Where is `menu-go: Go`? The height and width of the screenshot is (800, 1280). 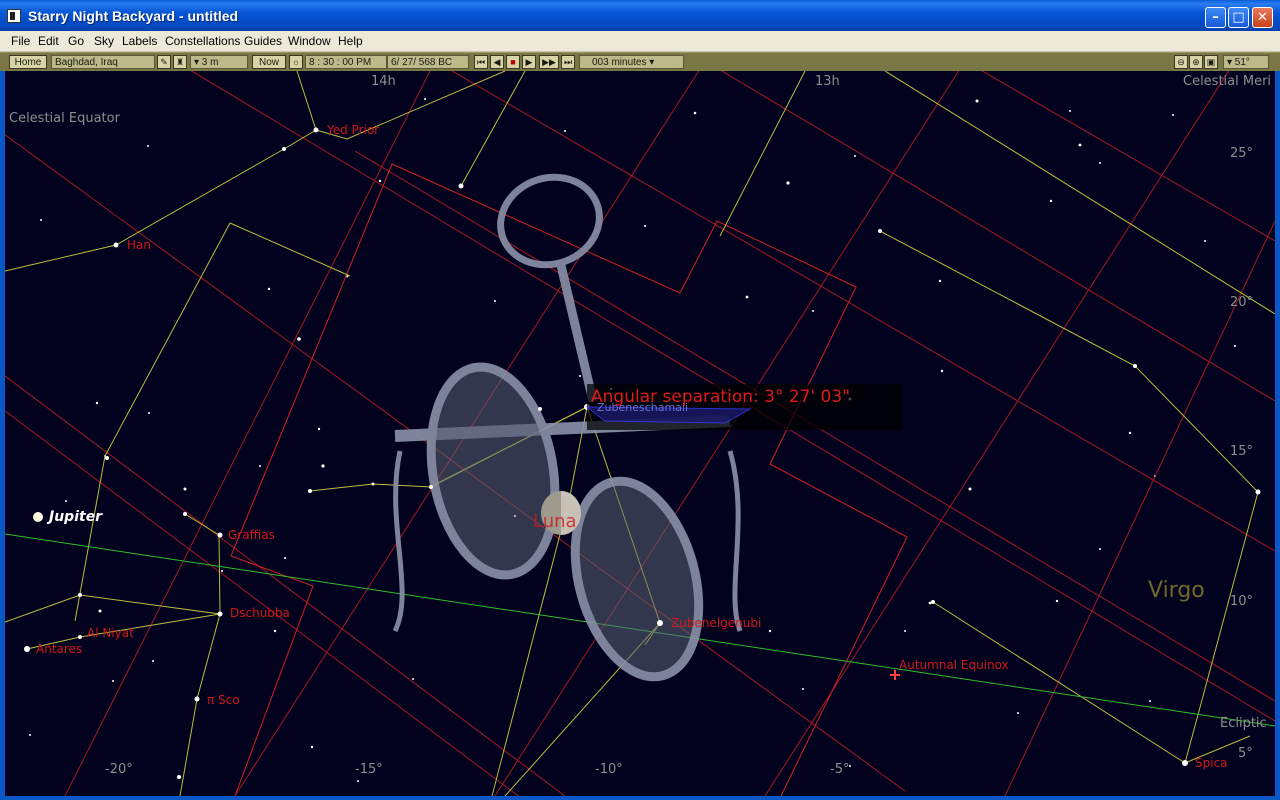 menu-go: Go is located at coordinates (76, 41).